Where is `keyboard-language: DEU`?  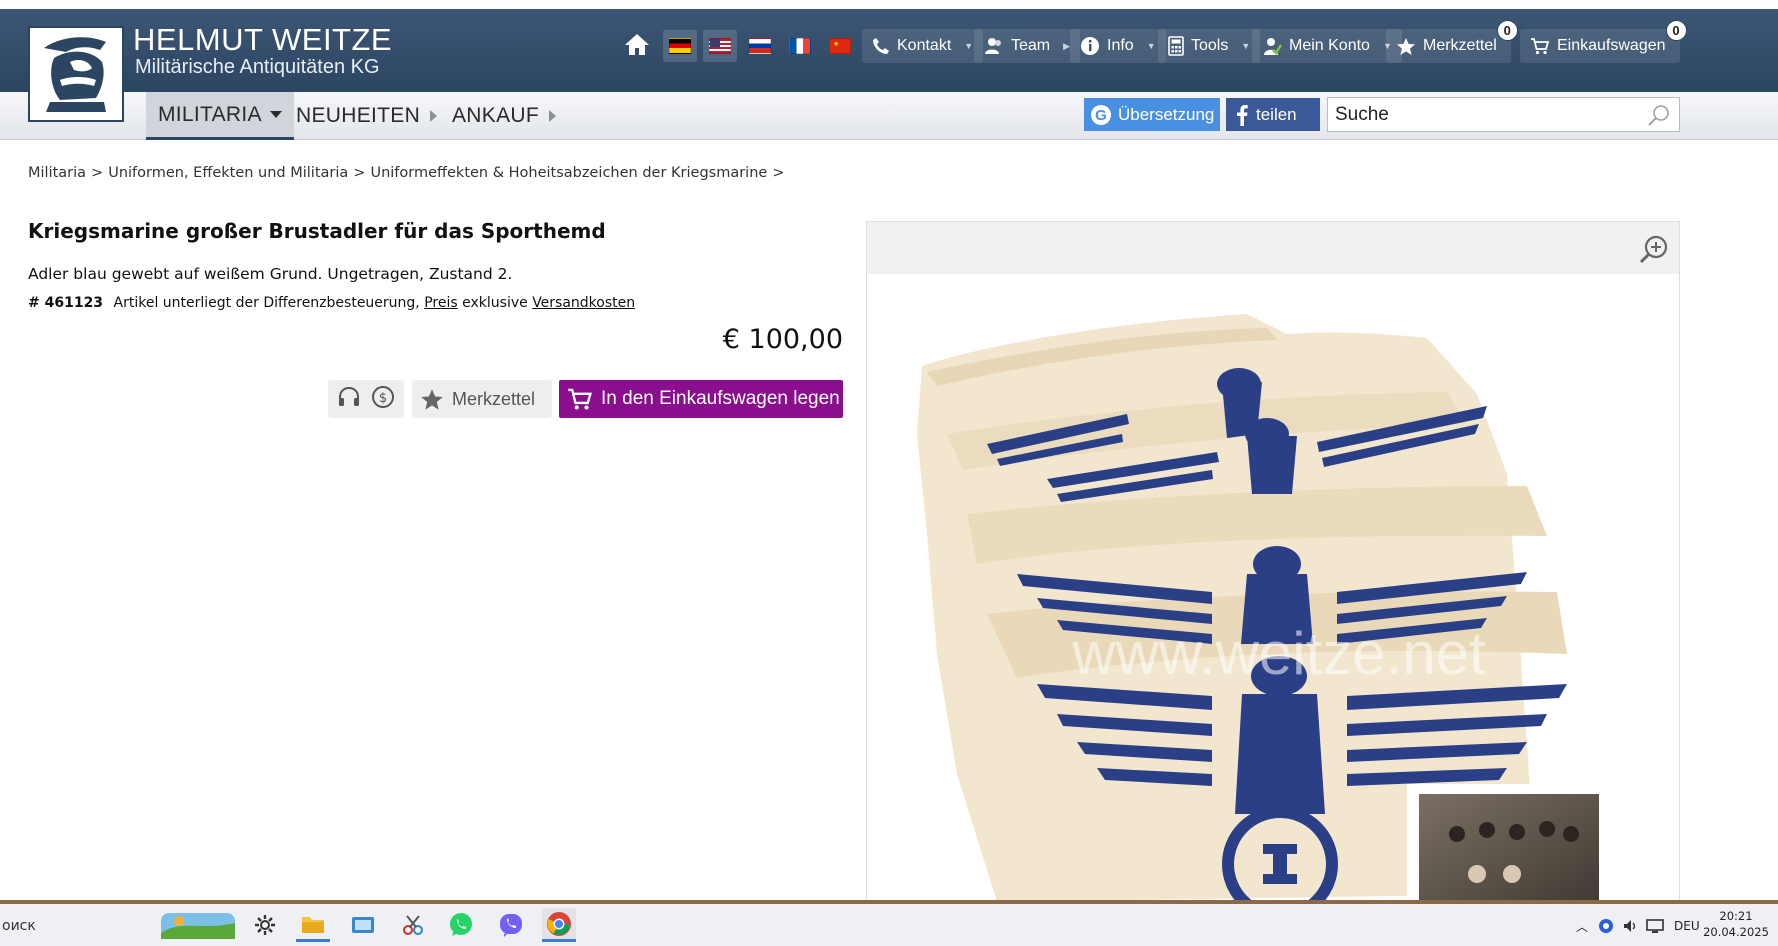
keyboard-language: DEU is located at coordinates (1687, 926).